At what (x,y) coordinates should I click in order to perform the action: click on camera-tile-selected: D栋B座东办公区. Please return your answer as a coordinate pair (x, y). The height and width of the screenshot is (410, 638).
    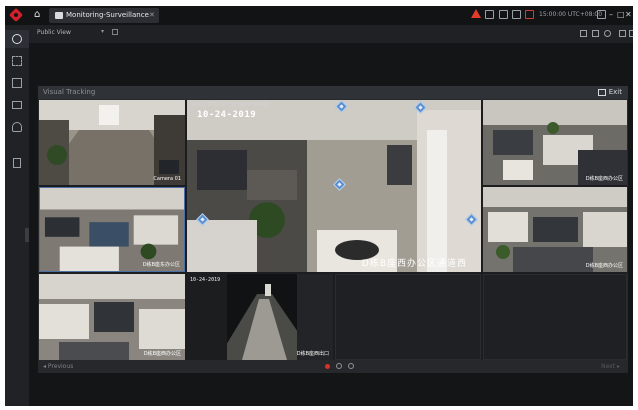
    Looking at the image, I should click on (112, 229).